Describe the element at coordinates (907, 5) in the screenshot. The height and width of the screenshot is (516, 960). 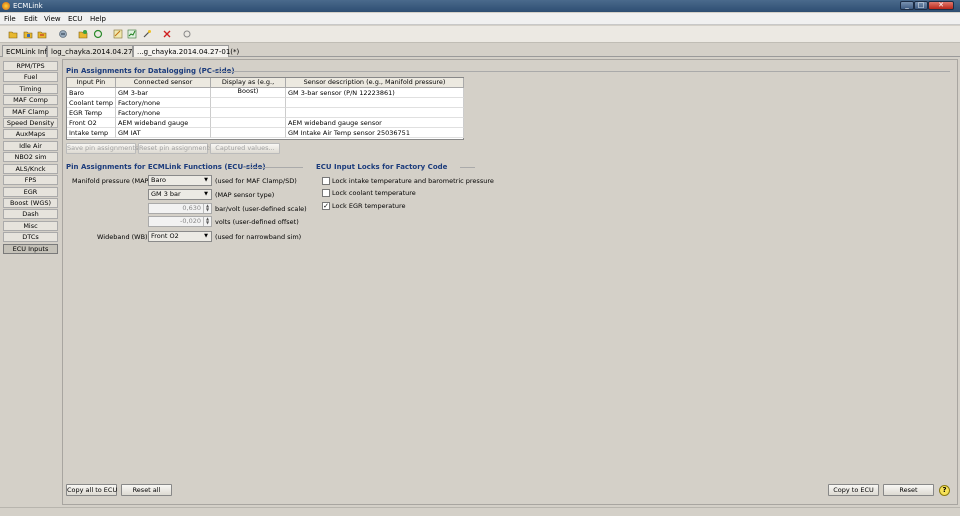
I see `minimize-button: _` at that location.